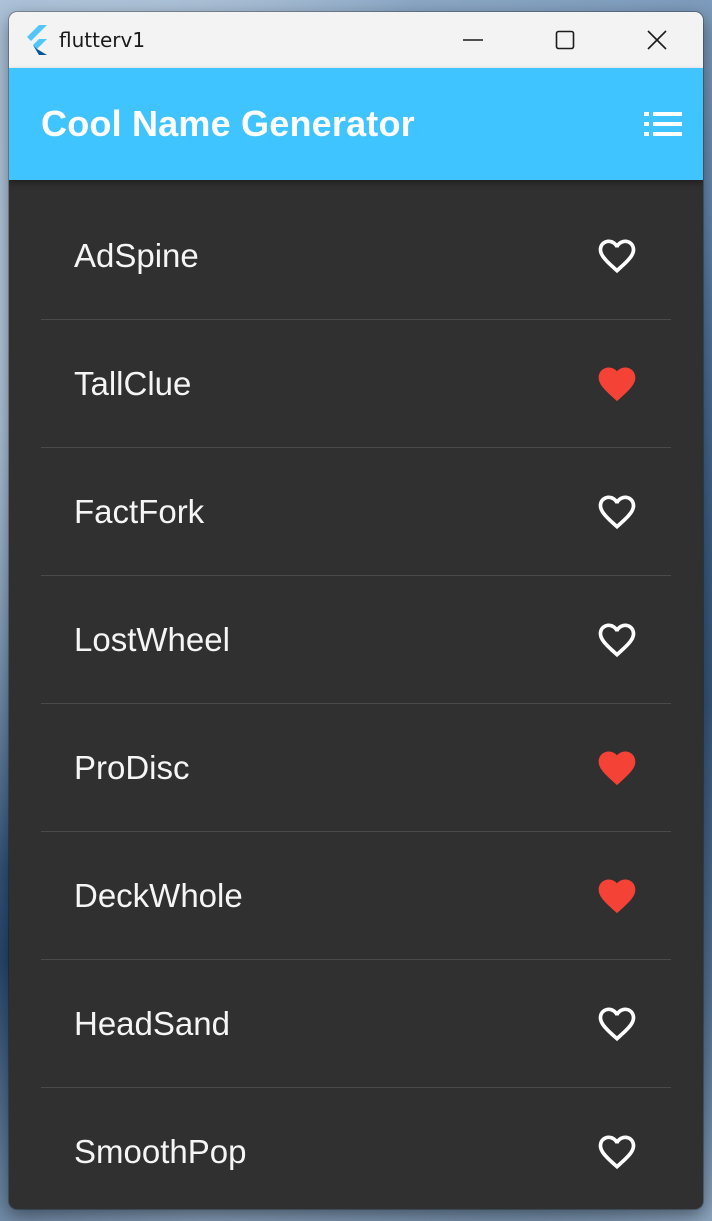  Describe the element at coordinates (152, 1023) in the screenshot. I see `word-pair-name: HeadSand` at that location.